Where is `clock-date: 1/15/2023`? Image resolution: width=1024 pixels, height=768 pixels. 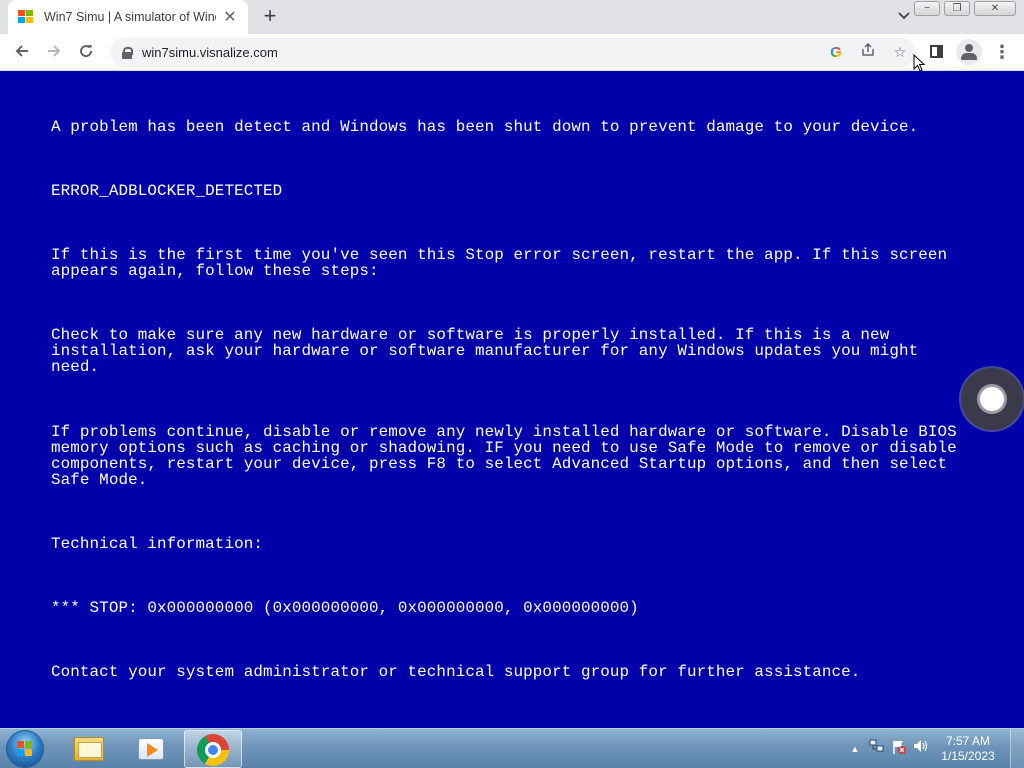 clock-date: 1/15/2023 is located at coordinates (968, 756).